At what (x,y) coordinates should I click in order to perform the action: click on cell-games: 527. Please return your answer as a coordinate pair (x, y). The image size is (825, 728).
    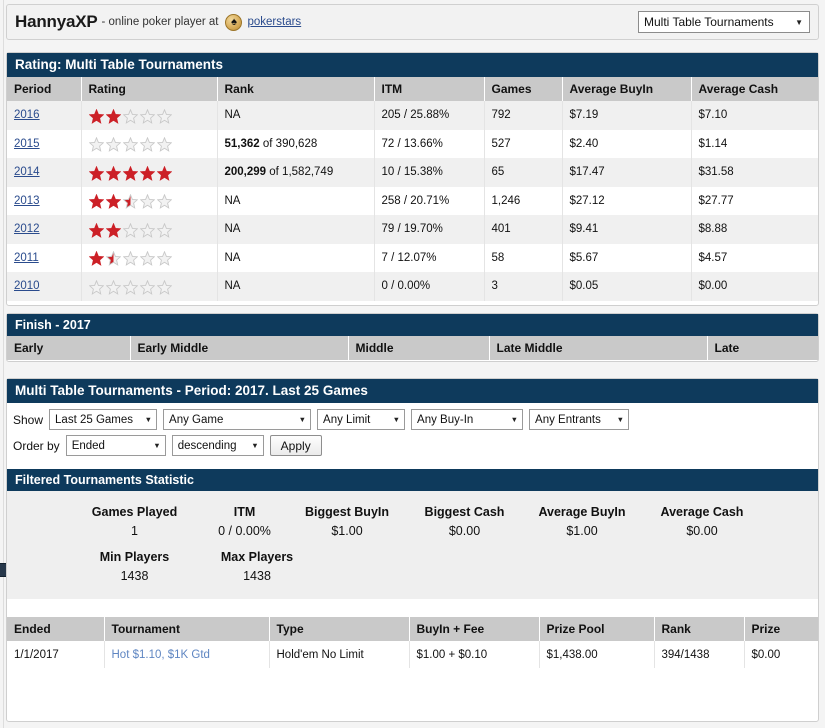
    Looking at the image, I should click on (523, 143).